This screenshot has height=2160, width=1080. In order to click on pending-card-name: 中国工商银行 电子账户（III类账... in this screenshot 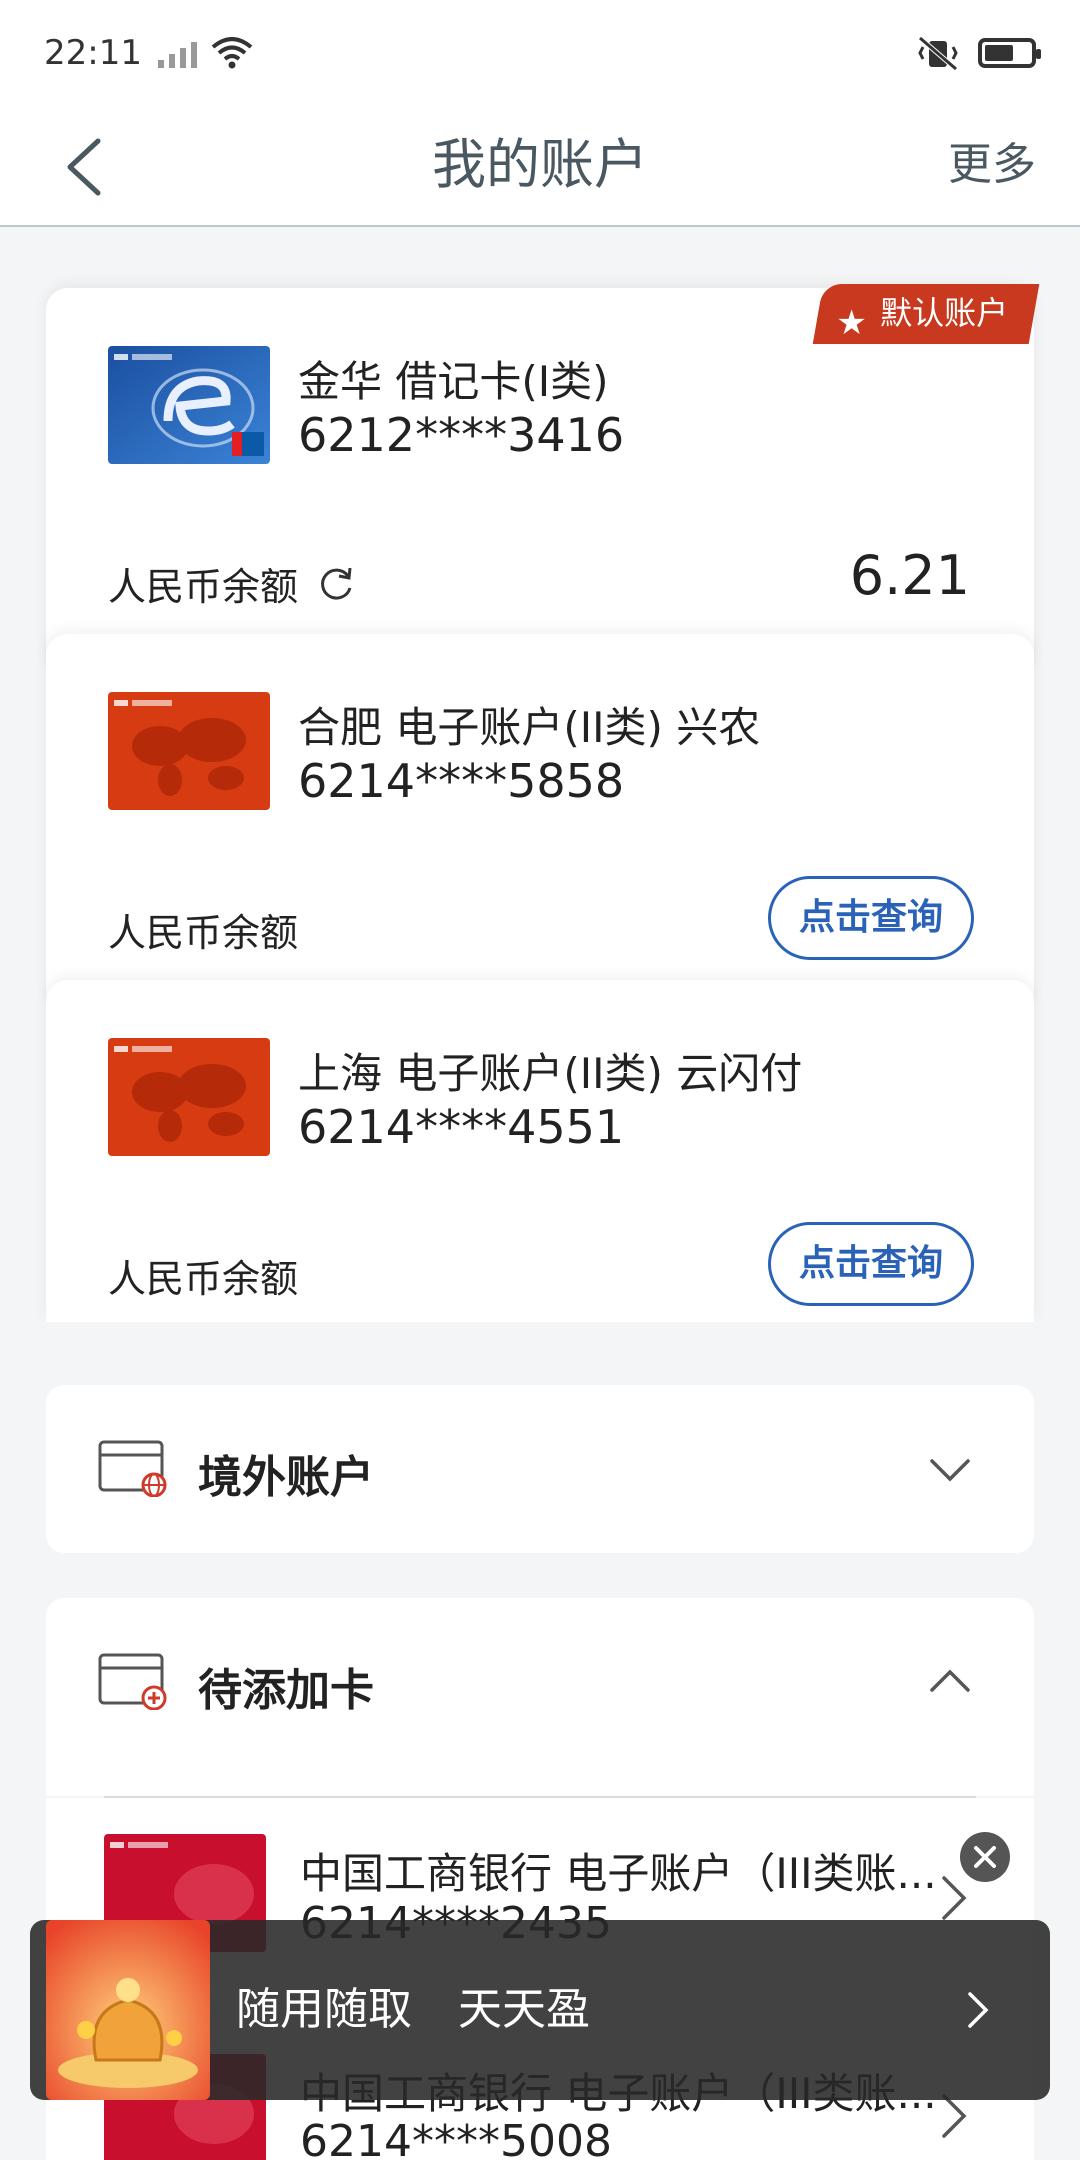, I will do `click(618, 1873)`.